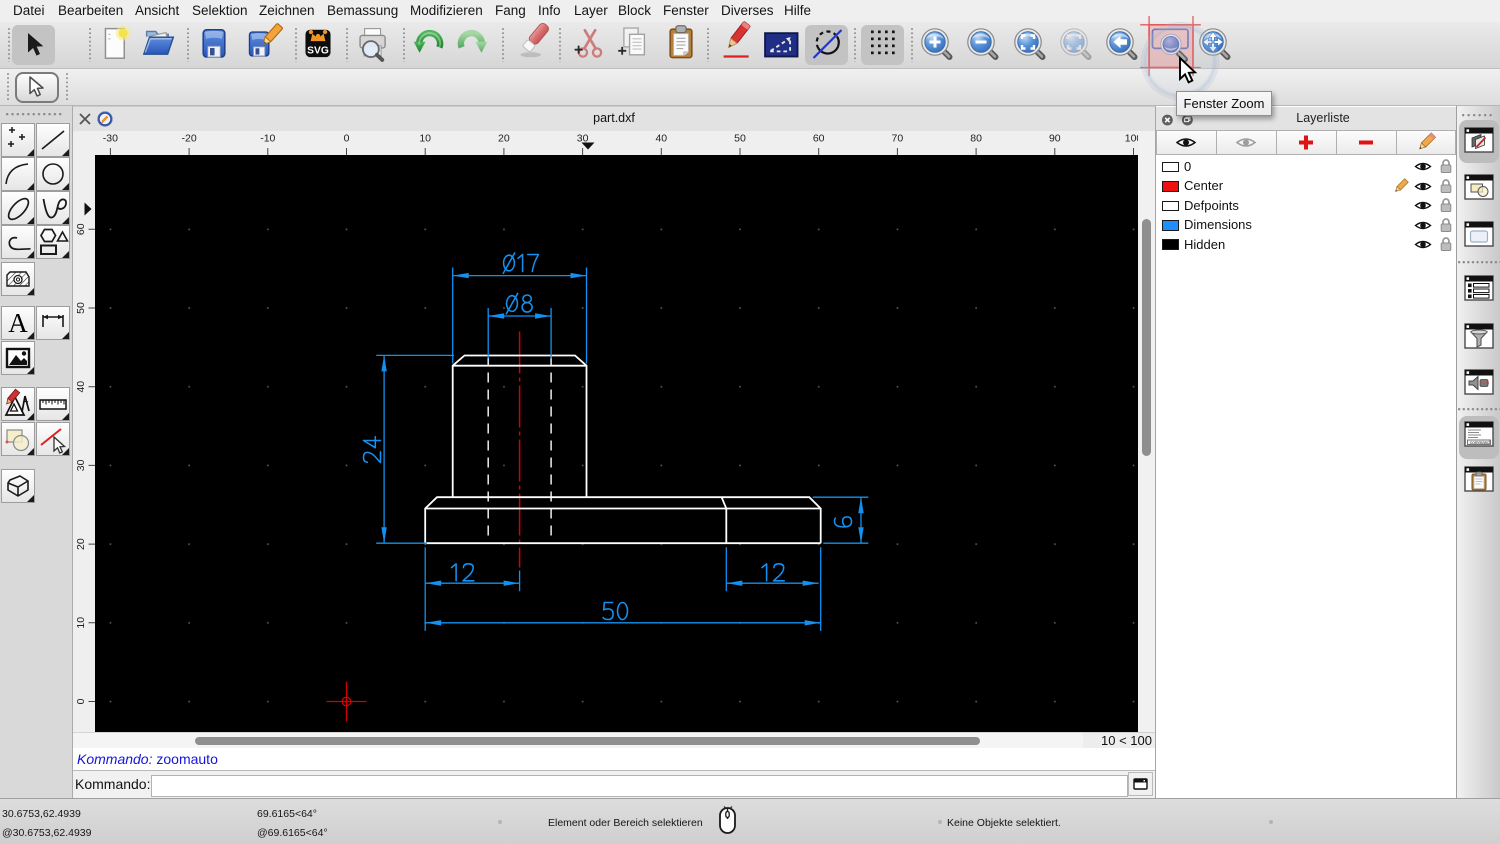 The image size is (1500, 844). I want to click on svg-text: A, so click(18, 323).